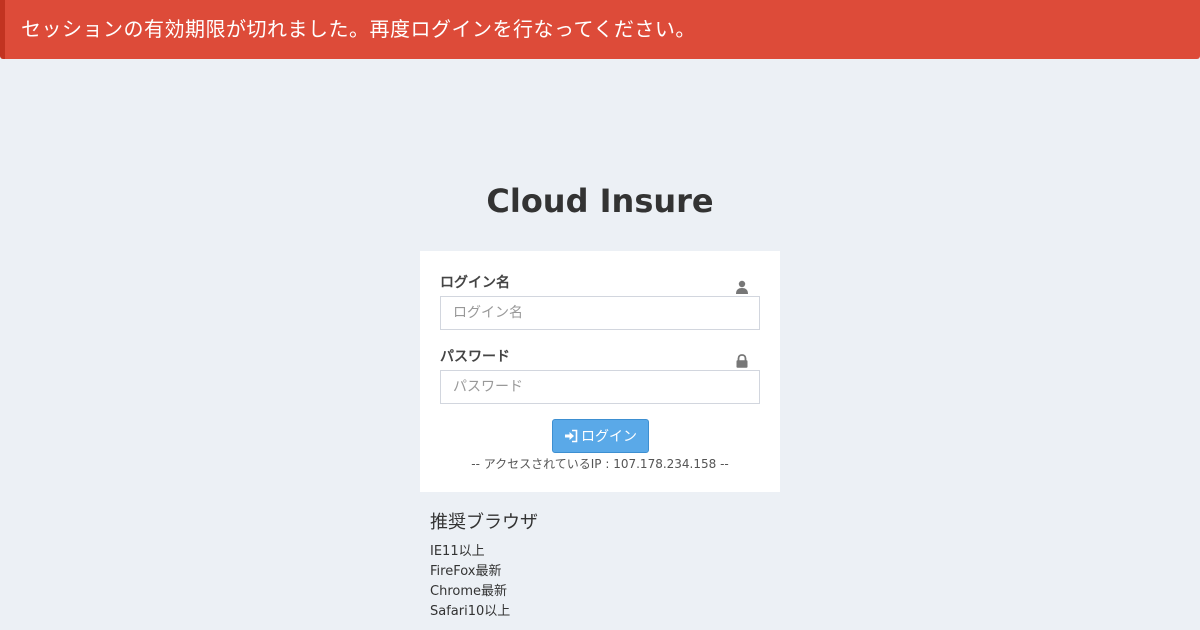 Image resolution: width=1200 pixels, height=630 pixels. What do you see at coordinates (600, 201) in the screenshot?
I see `app-title: Cloud Insure` at bounding box center [600, 201].